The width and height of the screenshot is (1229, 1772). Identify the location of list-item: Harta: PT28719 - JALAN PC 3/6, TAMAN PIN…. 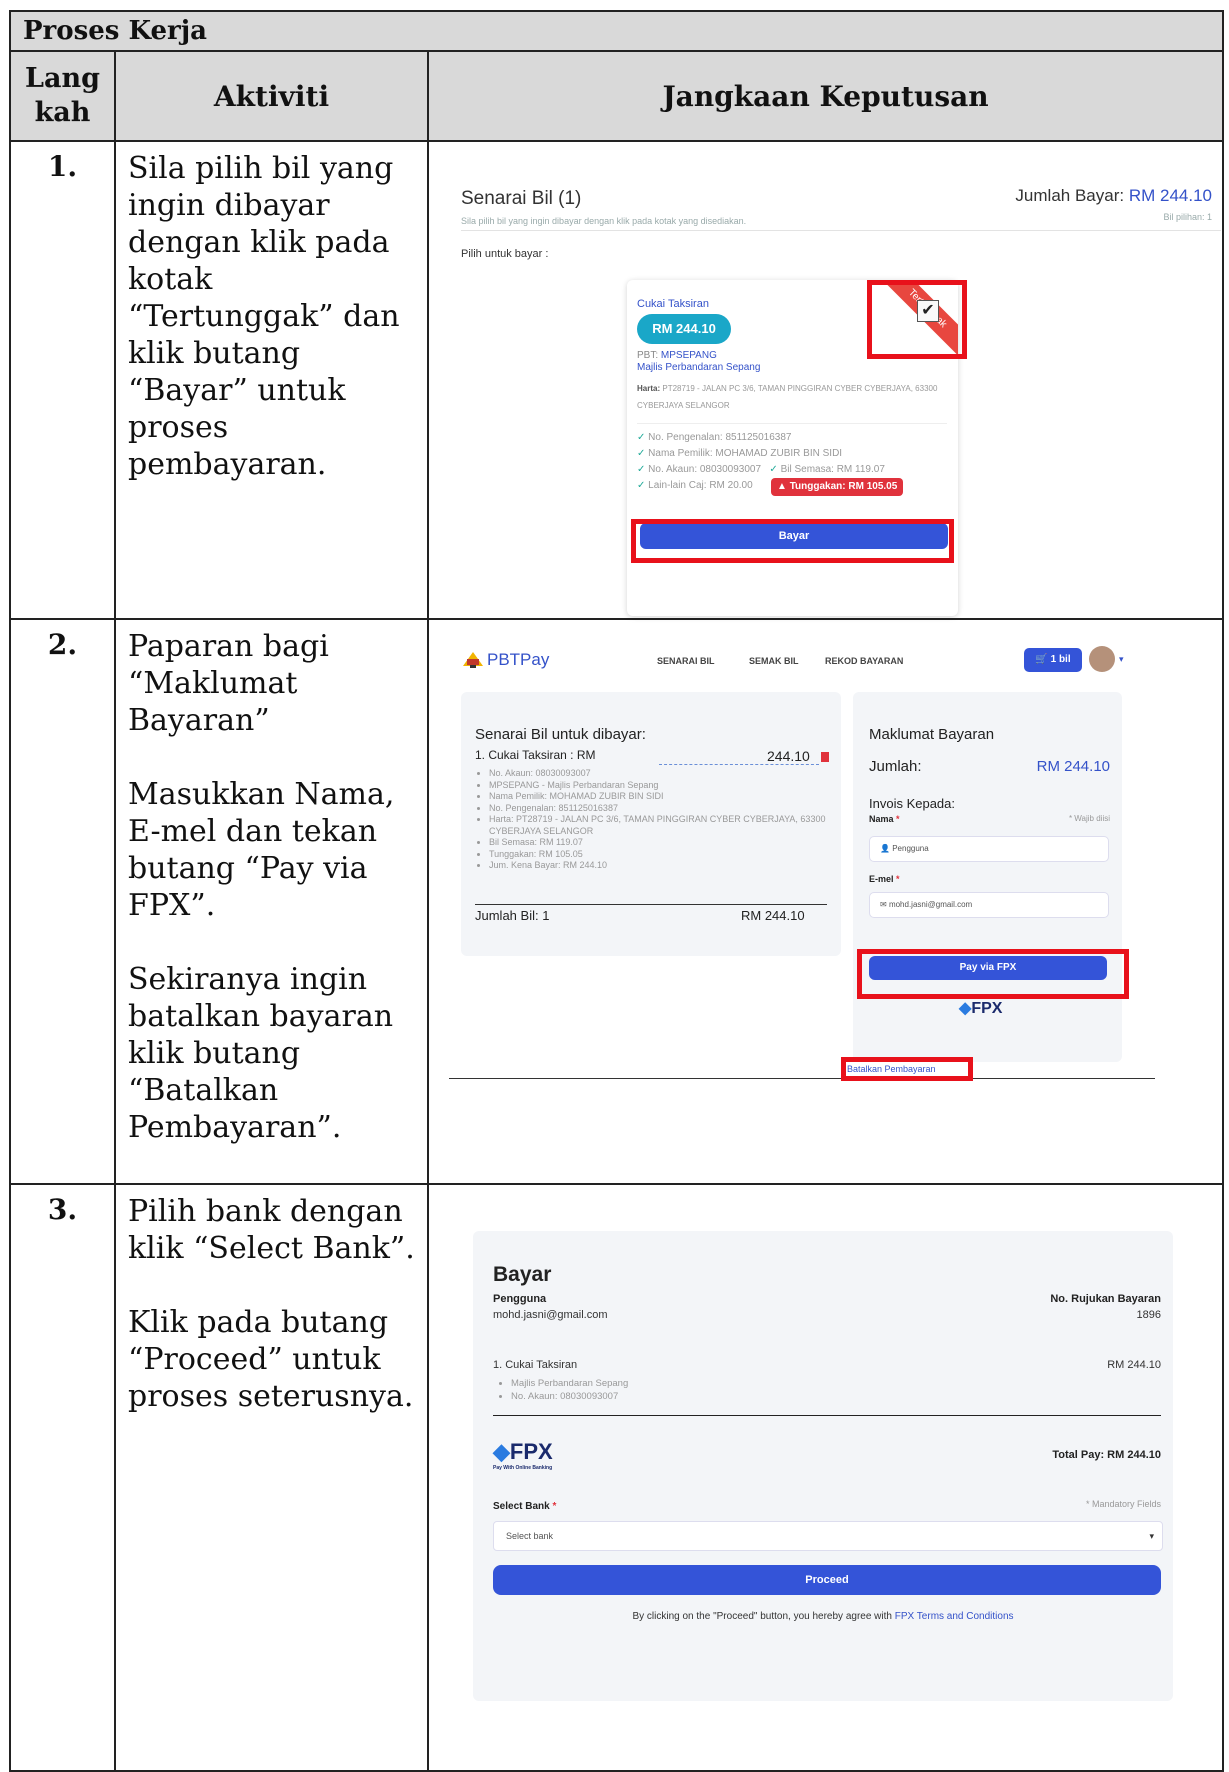
(664, 825).